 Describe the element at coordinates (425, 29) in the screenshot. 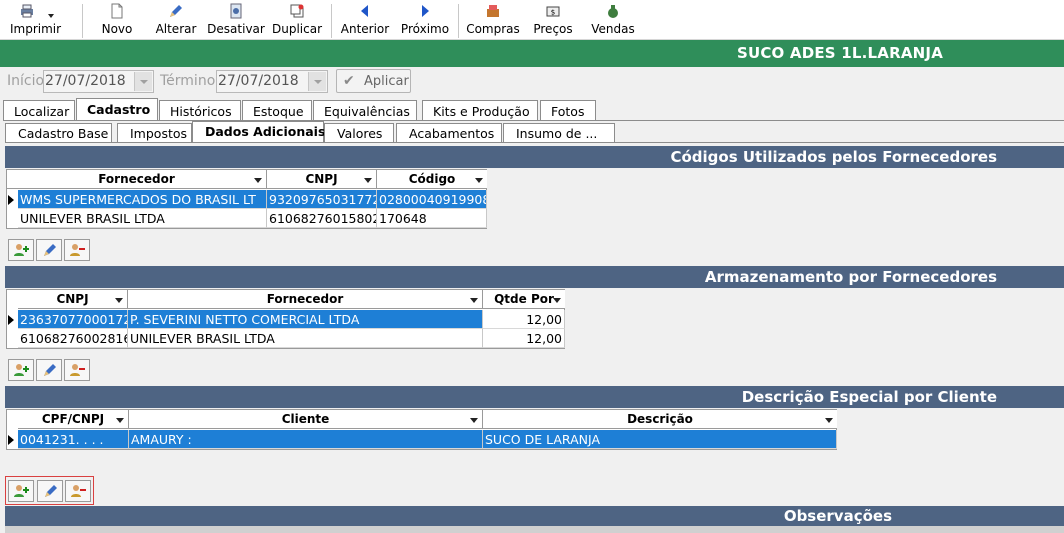

I see `next-label: Próximo` at that location.